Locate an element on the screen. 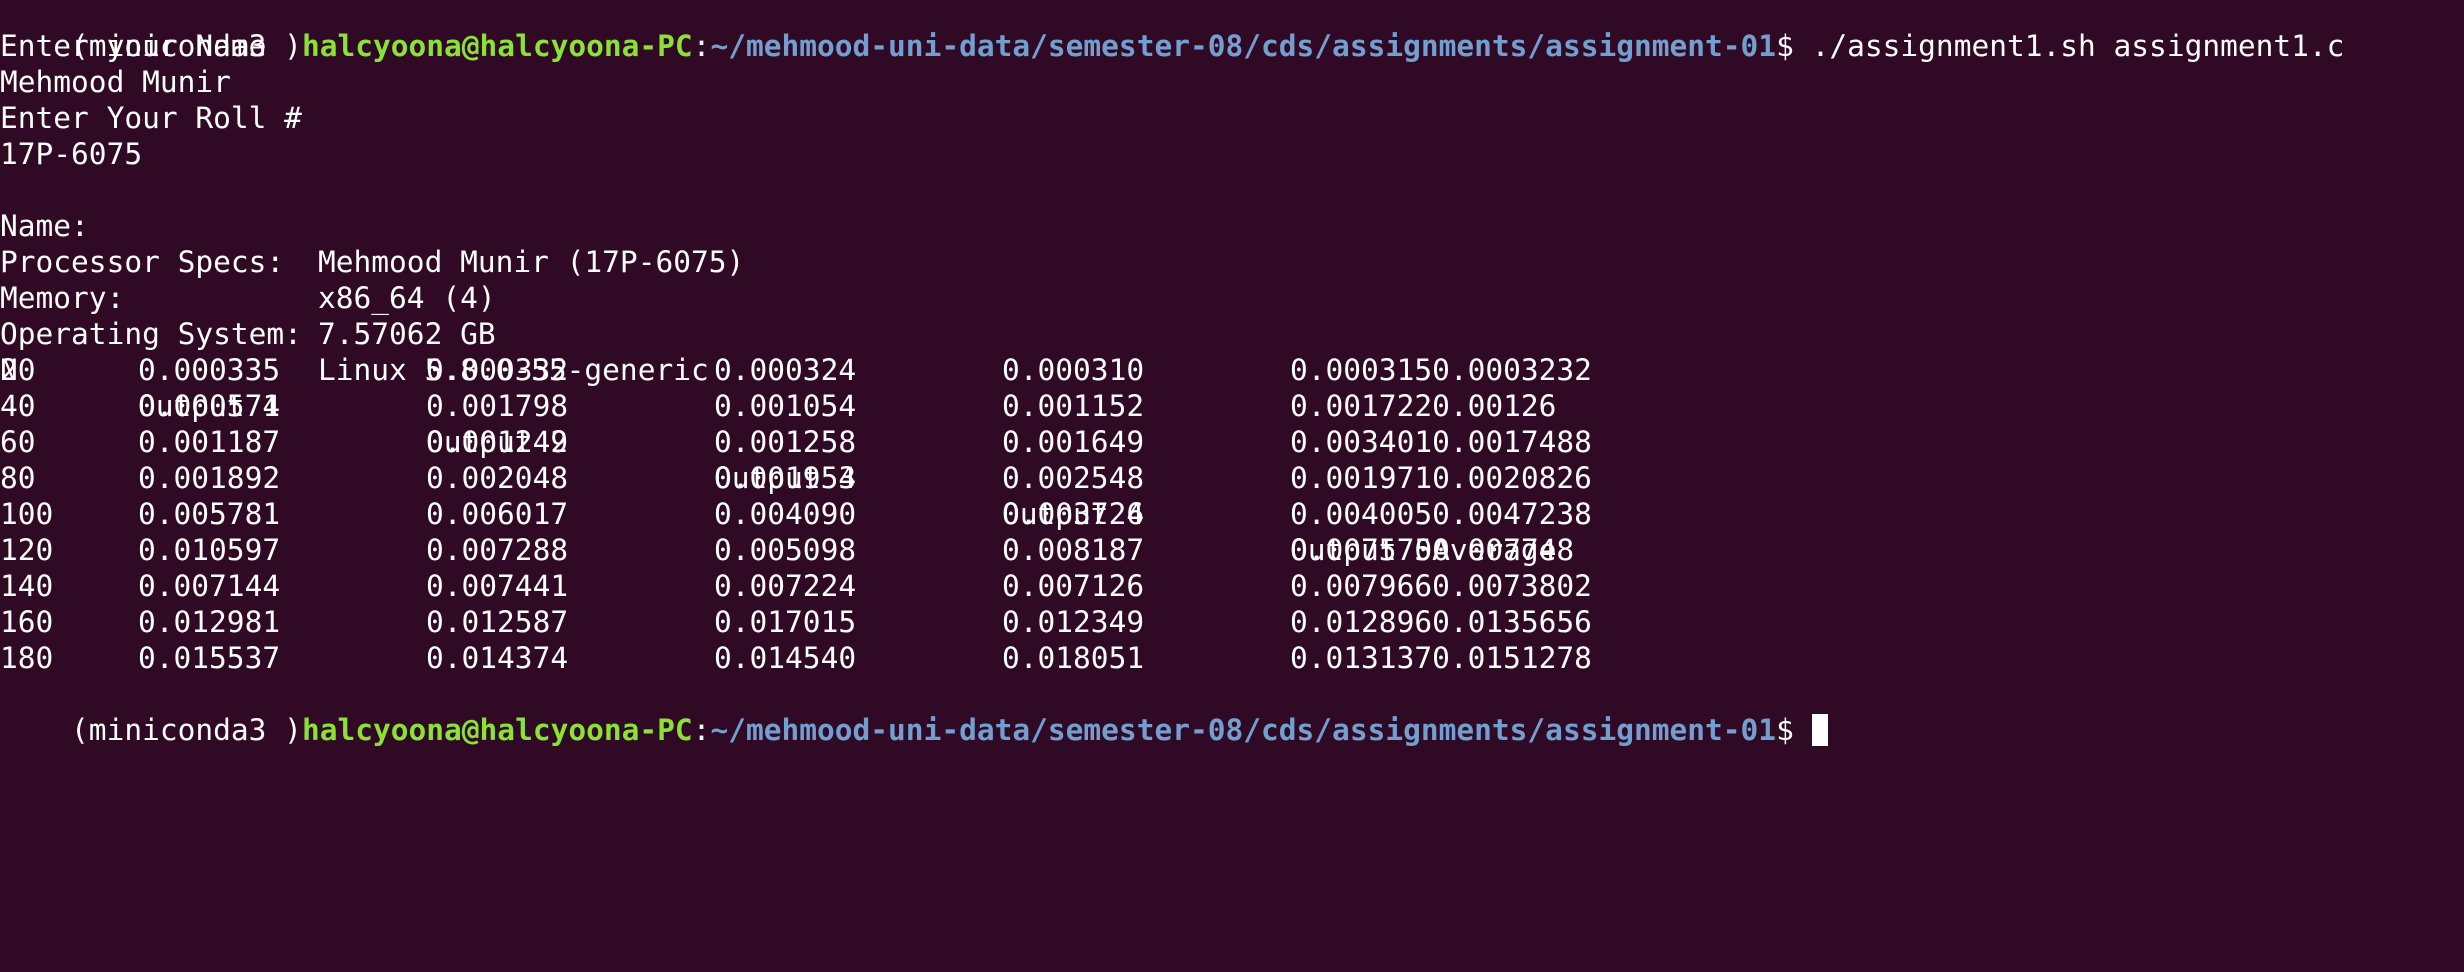  table-cell: 20 is located at coordinates (18, 370).